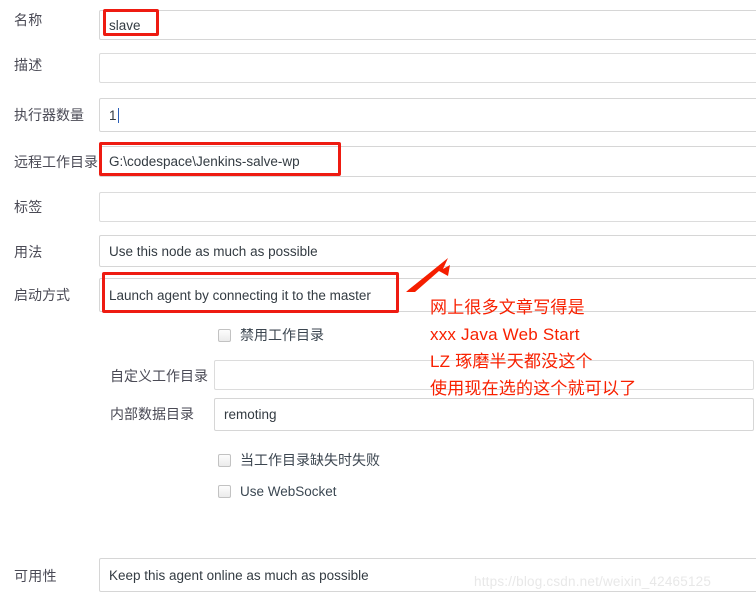 The image size is (756, 602). I want to click on form-row-custom-workdir: 自定义工作目录, so click(378, 377).